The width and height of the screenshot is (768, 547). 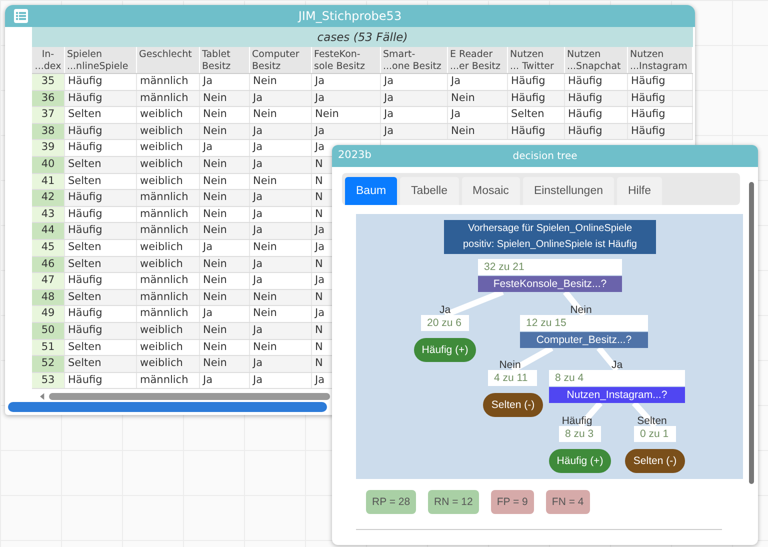 What do you see at coordinates (445, 310) in the screenshot?
I see `branch-label: Ja` at bounding box center [445, 310].